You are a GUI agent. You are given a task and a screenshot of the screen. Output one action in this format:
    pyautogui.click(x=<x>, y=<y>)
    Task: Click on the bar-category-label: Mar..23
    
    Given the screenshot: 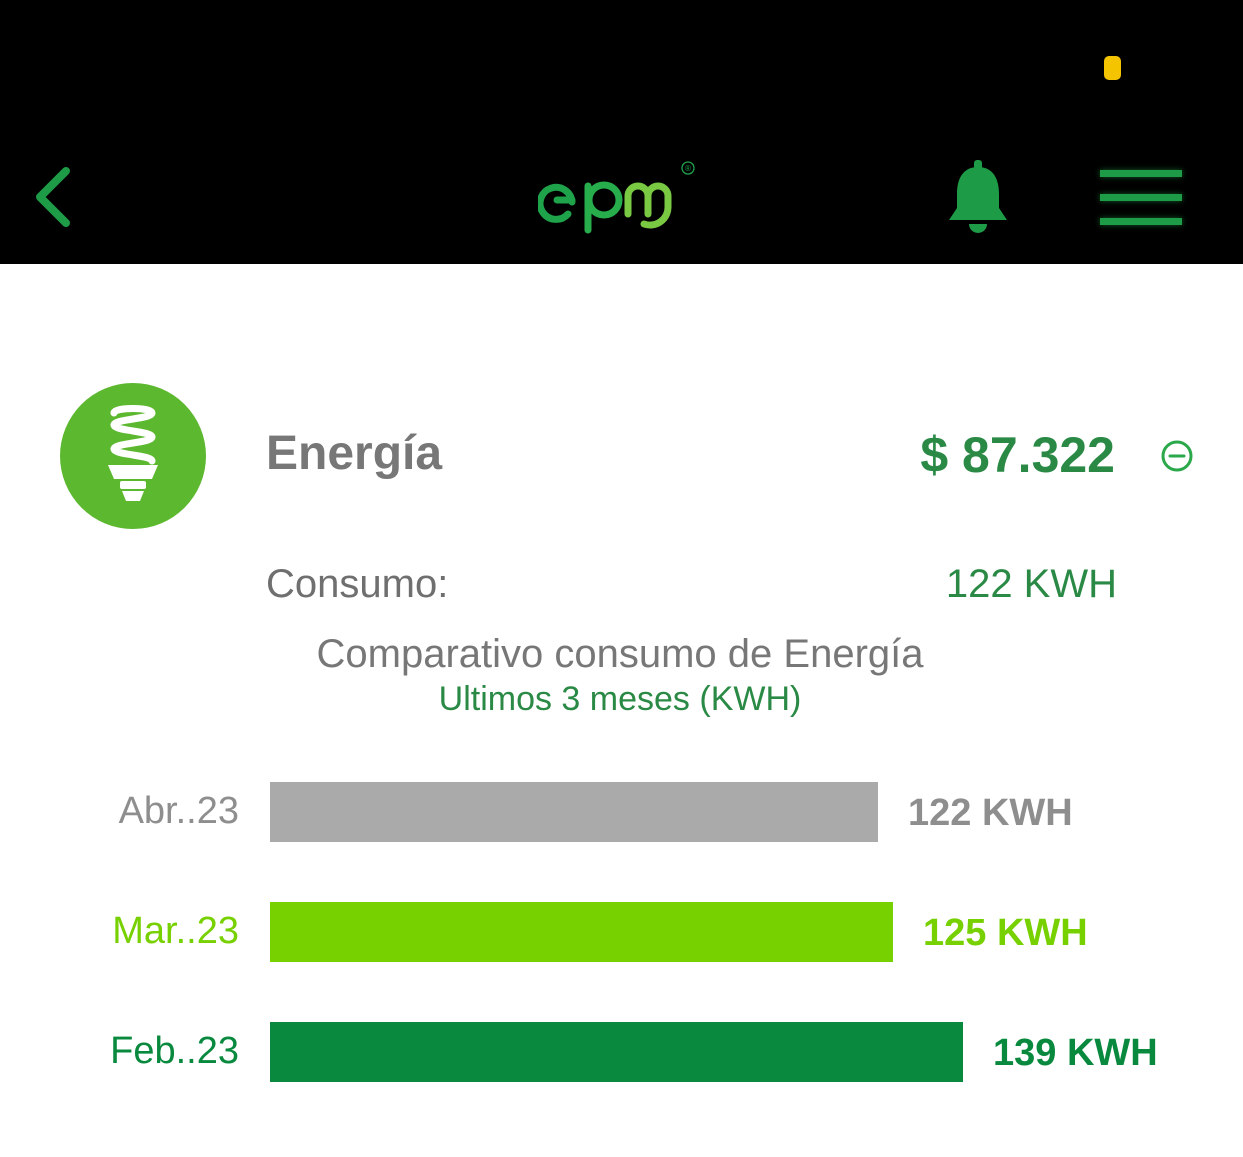 What is the action you would take?
    pyautogui.click(x=175, y=931)
    